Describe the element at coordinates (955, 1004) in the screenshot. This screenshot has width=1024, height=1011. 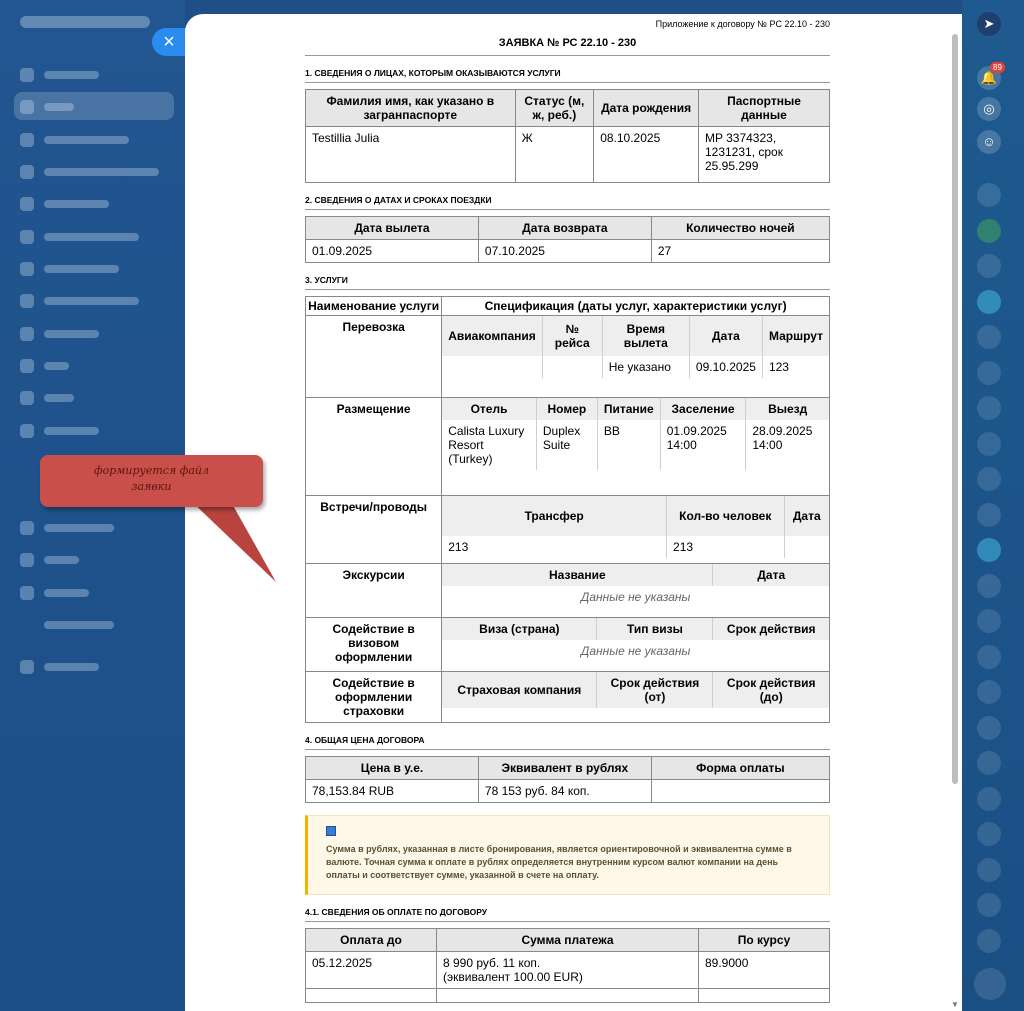
I see `scroll-down-arrow-icon: ▼` at that location.